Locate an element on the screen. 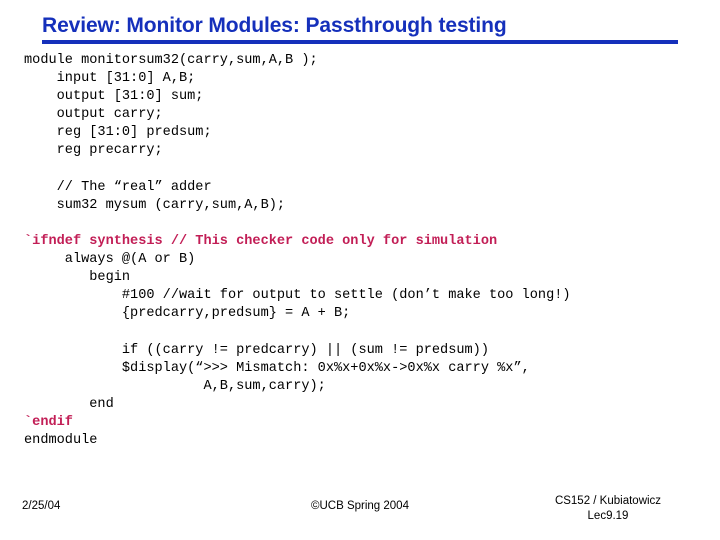 This screenshot has height=540, width=720. code-line: input [31:0] A,B; is located at coordinates (110, 79).